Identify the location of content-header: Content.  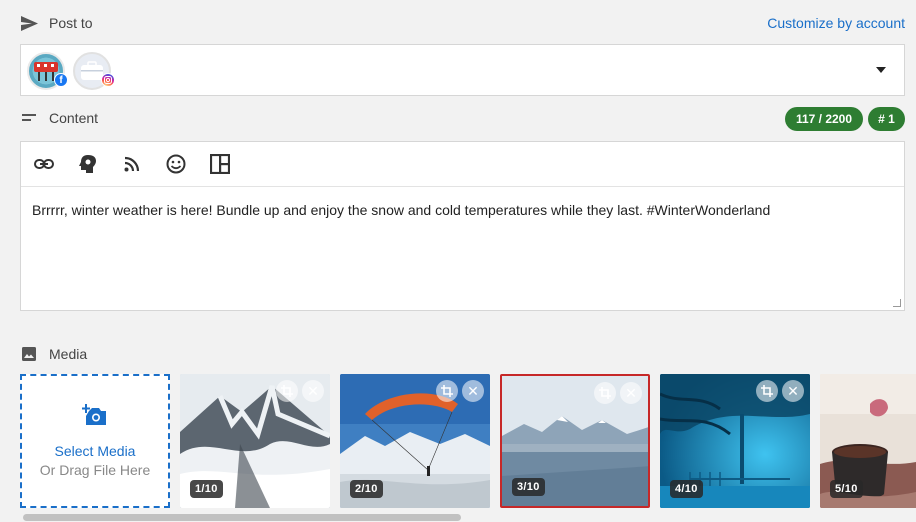
(59, 118).